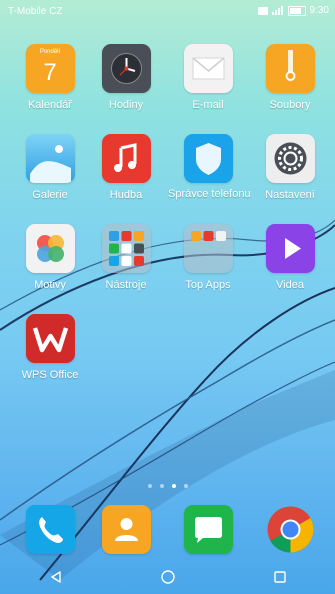 The width and height of the screenshot is (335, 594). Describe the element at coordinates (208, 158) in the screenshot. I see `shield-icon` at that location.